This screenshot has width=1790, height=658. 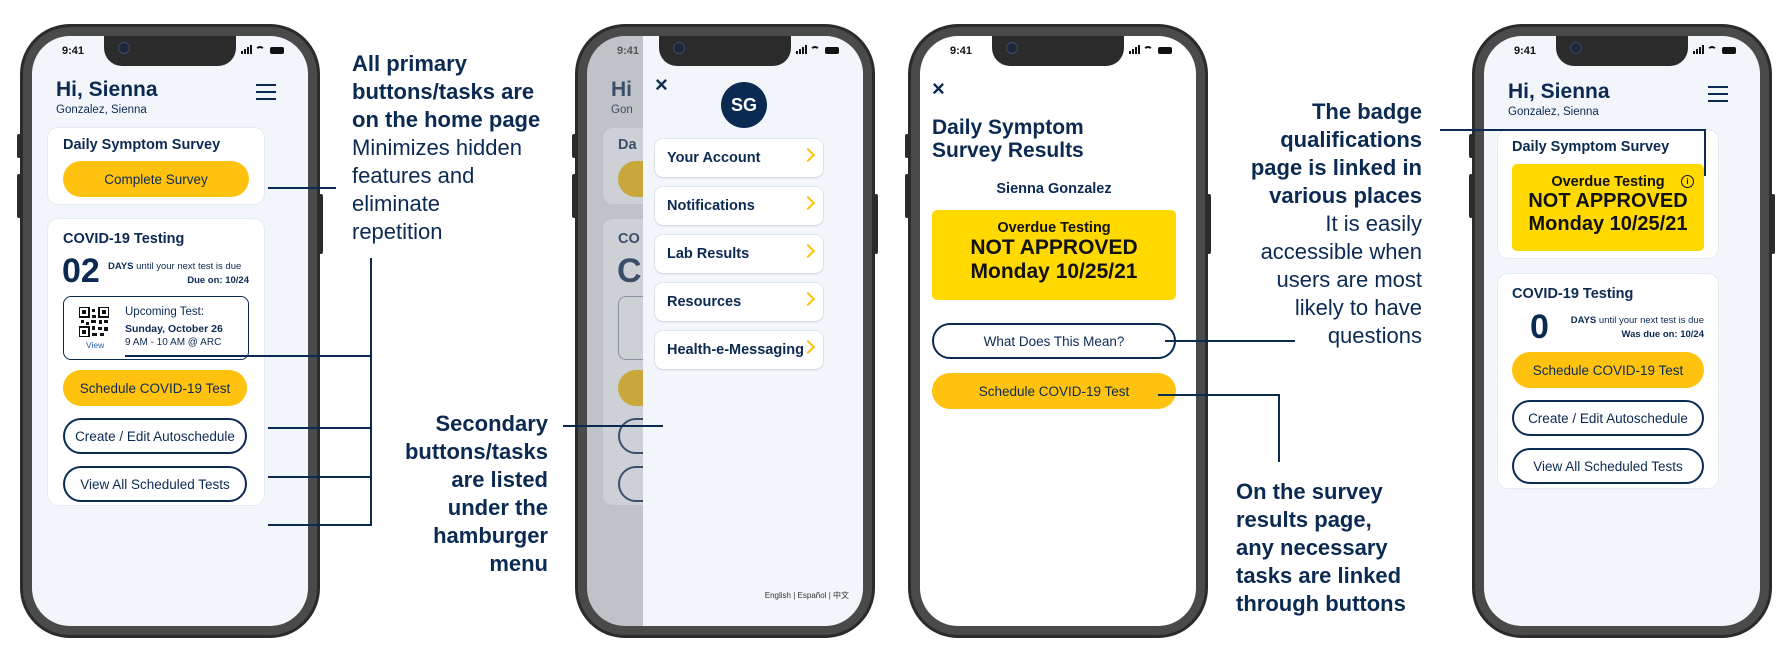 I want to click on results-title-line: Daily Symptom, so click(x=1008, y=127).